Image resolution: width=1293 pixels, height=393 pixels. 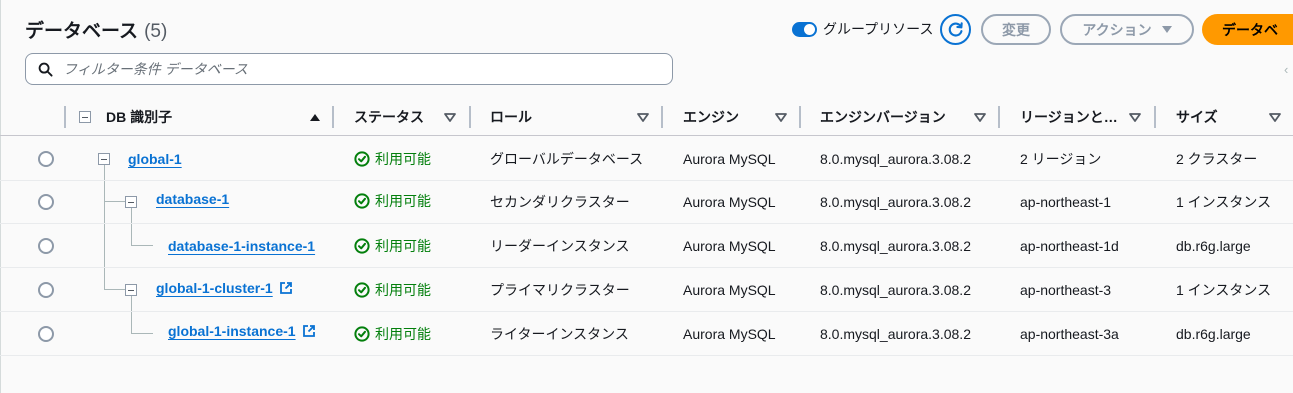 I want to click on column-header-size: サイズ, so click(x=1197, y=117).